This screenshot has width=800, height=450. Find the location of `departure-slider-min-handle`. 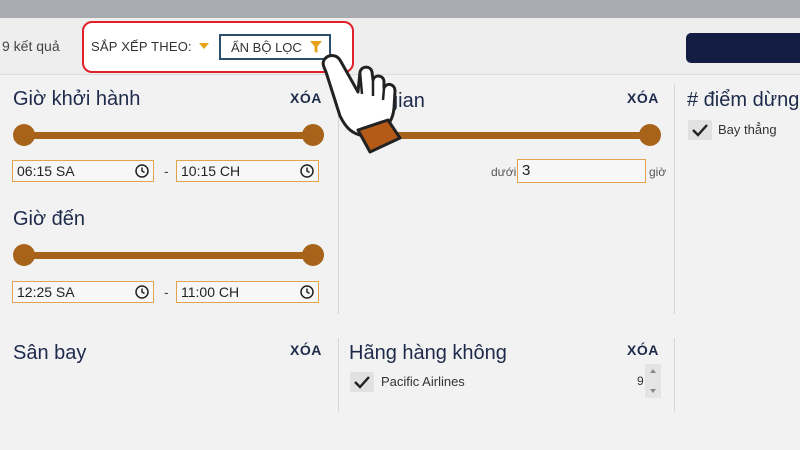

departure-slider-min-handle is located at coordinates (24, 135).